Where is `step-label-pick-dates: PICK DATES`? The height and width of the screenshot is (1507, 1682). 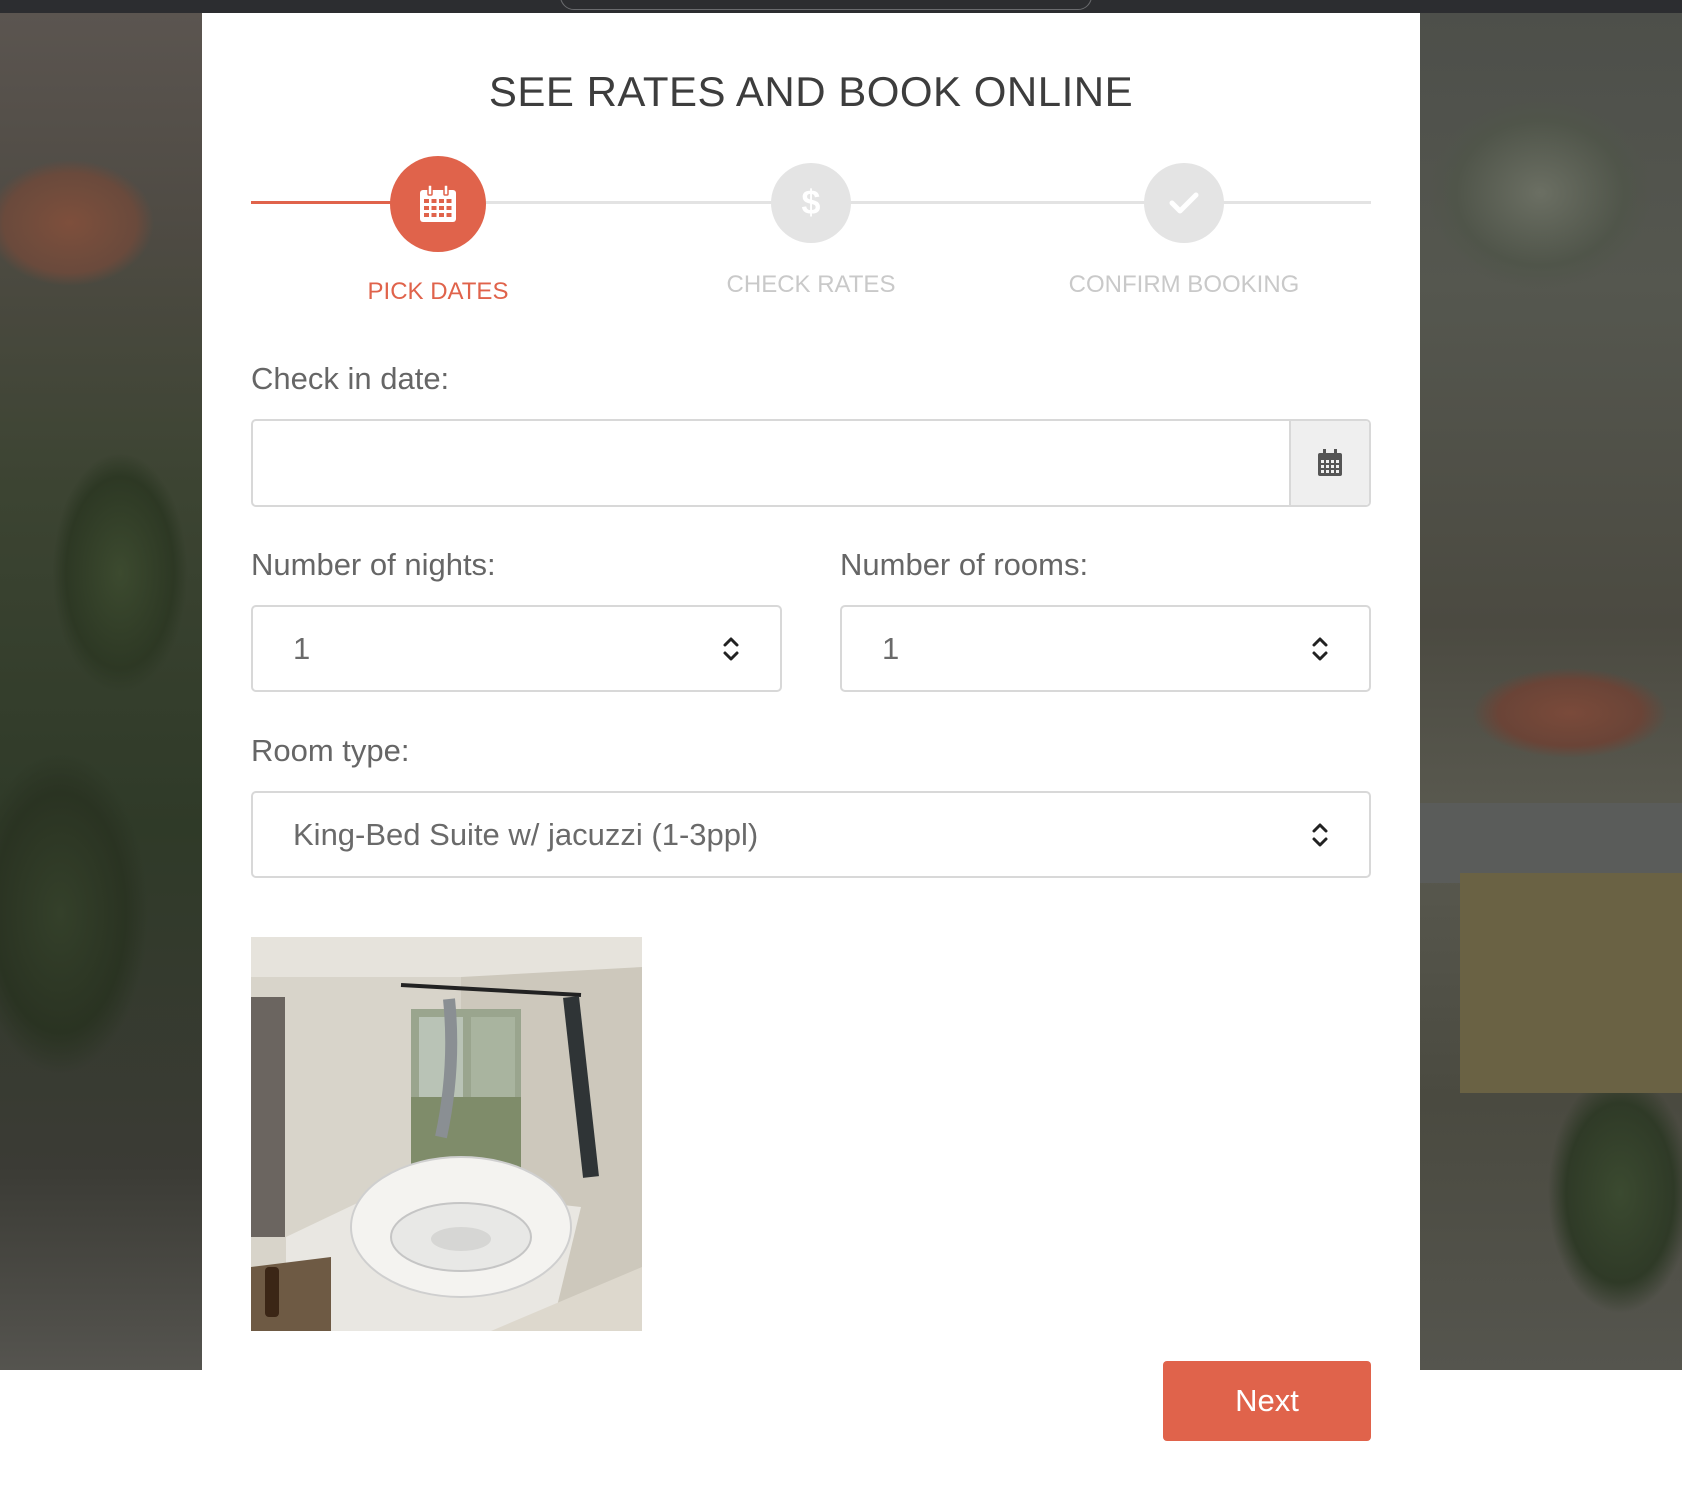
step-label-pick-dates: PICK DATES is located at coordinates (438, 291).